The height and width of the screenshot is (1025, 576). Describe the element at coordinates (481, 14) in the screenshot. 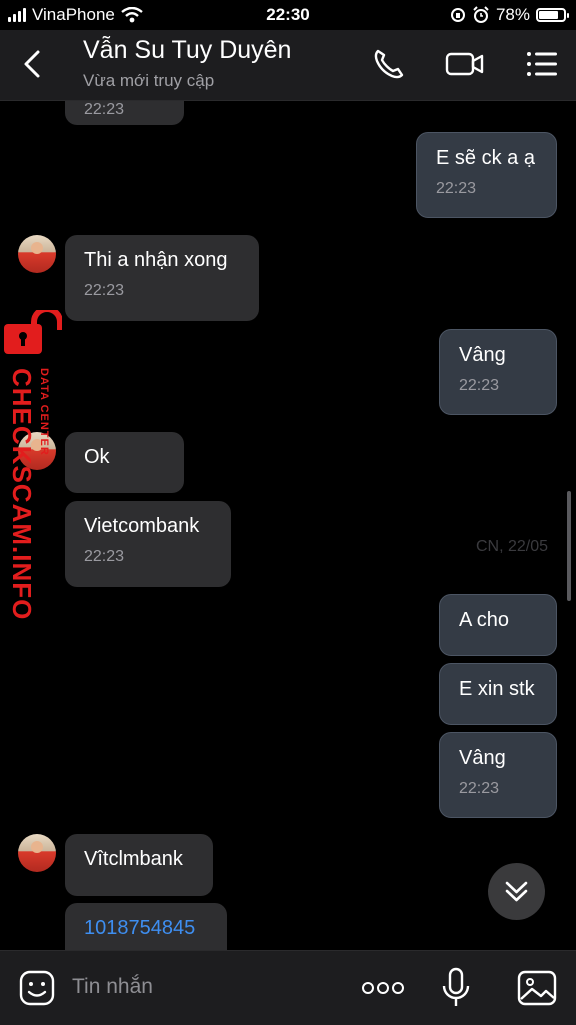

I see `alarm-icon` at that location.